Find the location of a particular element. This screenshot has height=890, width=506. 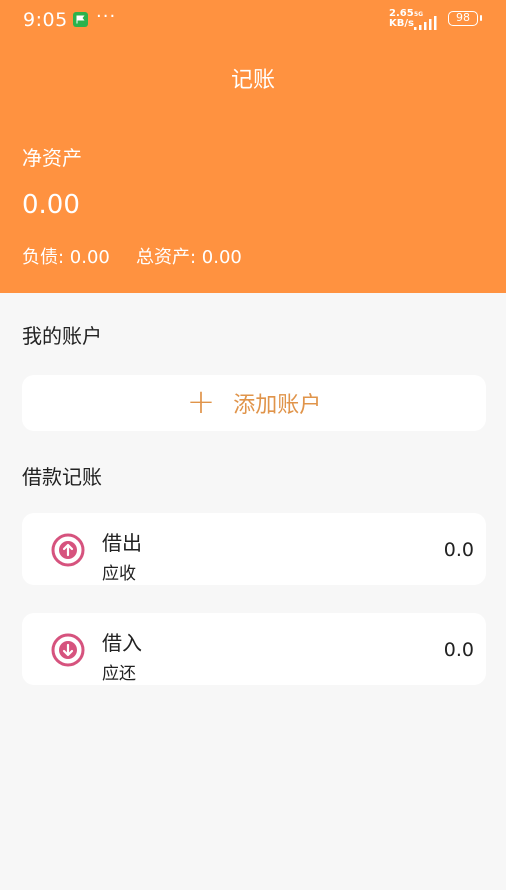

loan-subtitle: 应还 is located at coordinates (119, 674).